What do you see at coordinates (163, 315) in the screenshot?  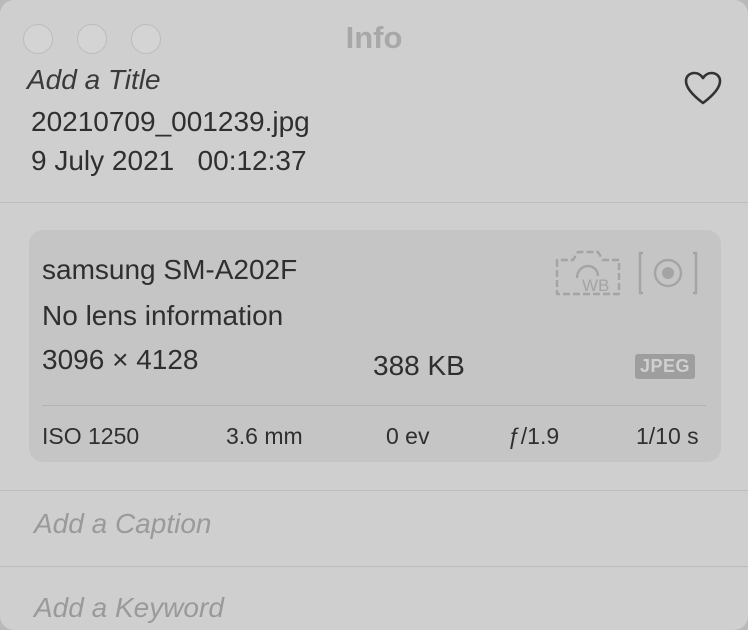 I see `lens-info: No lens information` at bounding box center [163, 315].